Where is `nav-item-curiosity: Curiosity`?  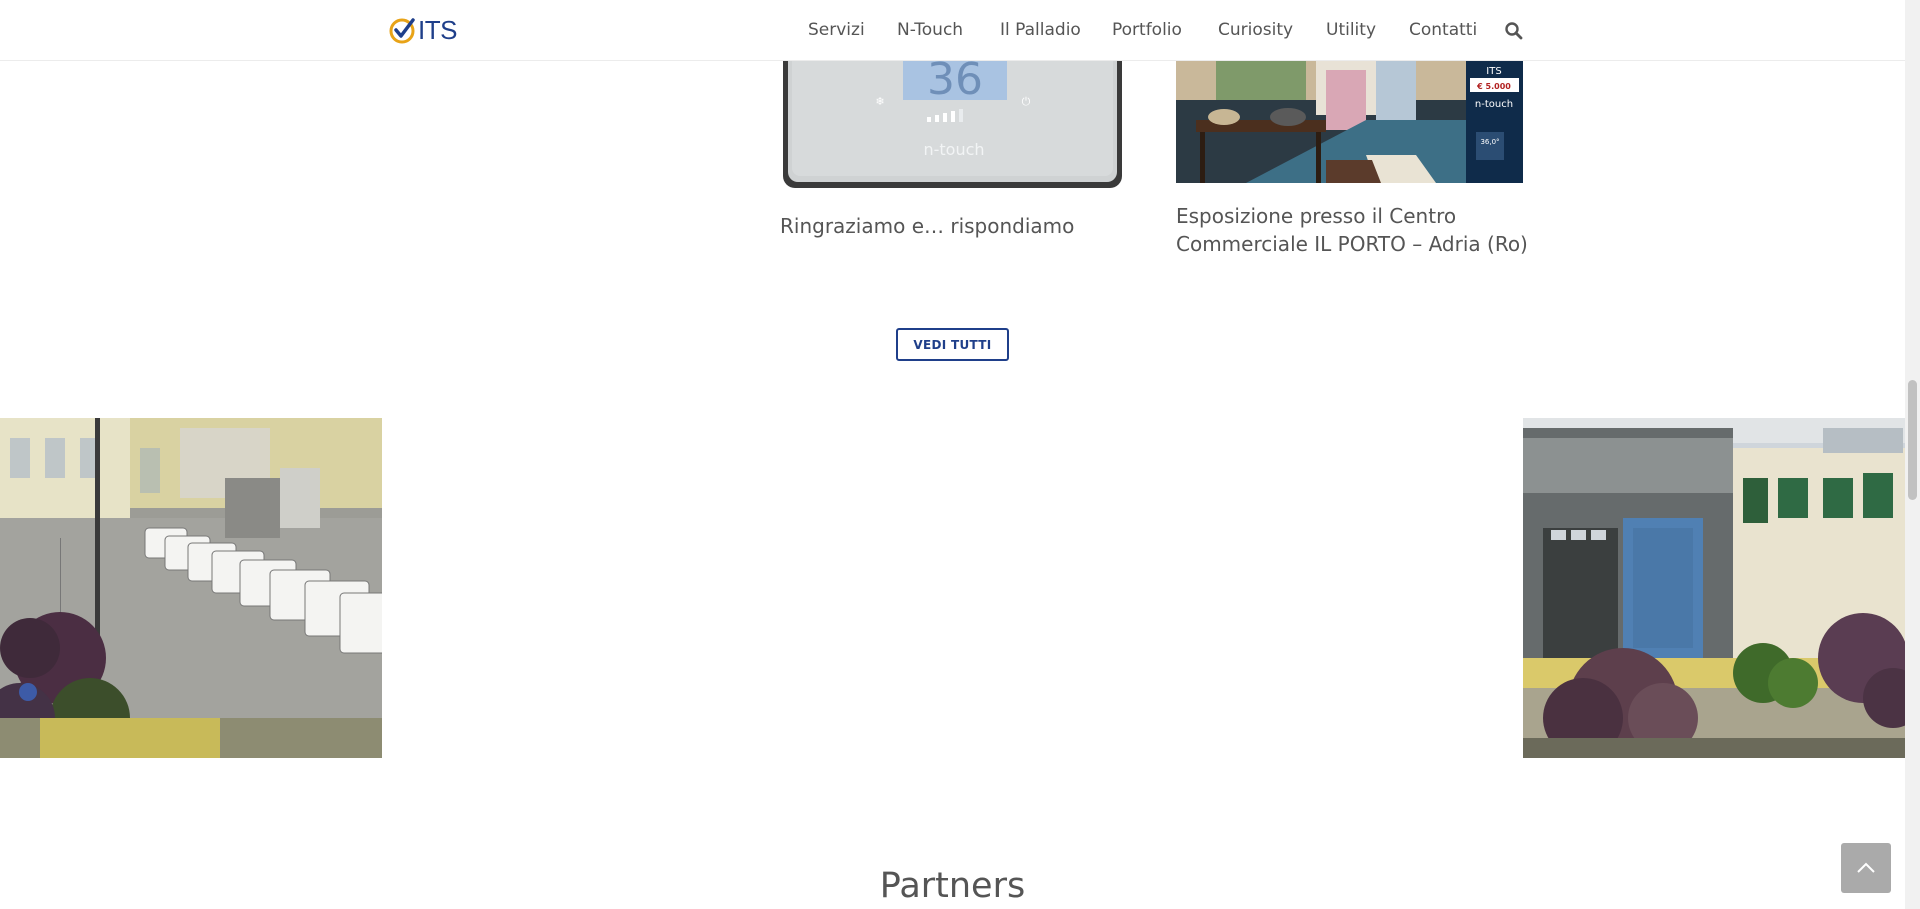 nav-item-curiosity: Curiosity is located at coordinates (1255, 30).